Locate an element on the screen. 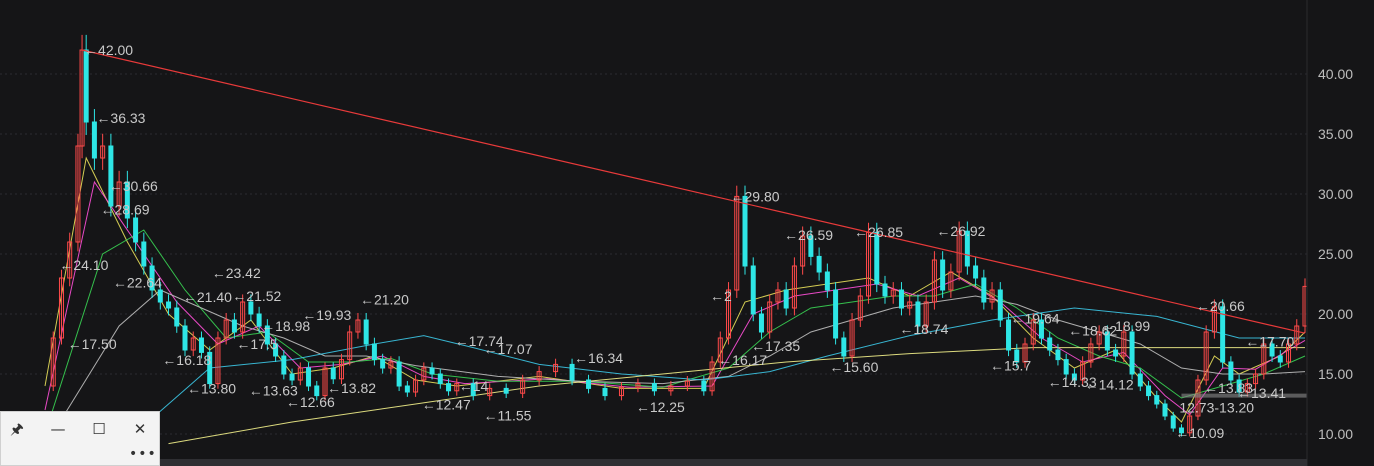 This screenshot has height=466, width=1374. price-annotation: ←42.00 is located at coordinates (108, 50).